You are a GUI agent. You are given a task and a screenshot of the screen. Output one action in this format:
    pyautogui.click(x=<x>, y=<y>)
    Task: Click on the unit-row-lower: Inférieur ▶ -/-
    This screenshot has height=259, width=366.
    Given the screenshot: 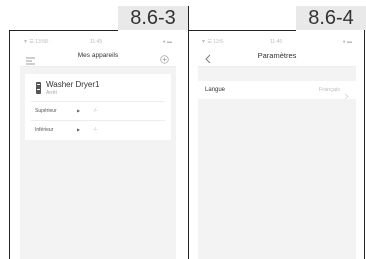 What is the action you would take?
    pyautogui.click(x=98, y=129)
    